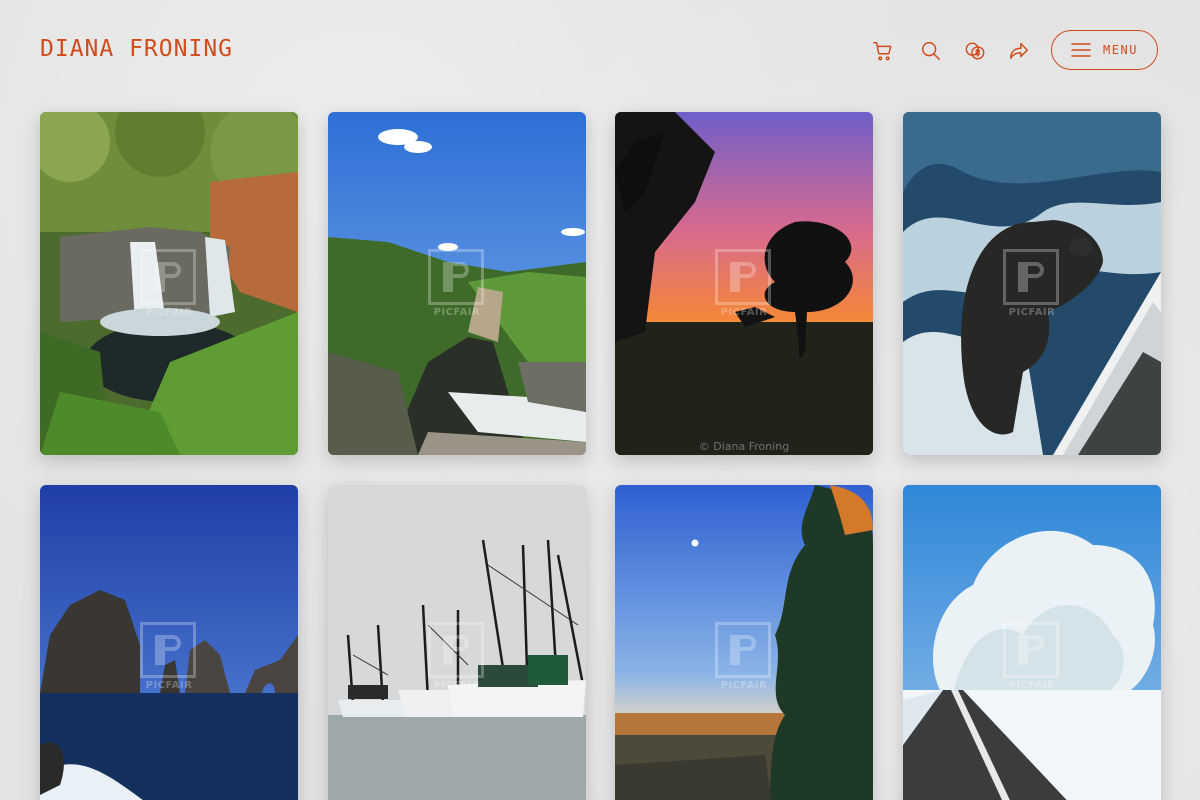 The image size is (1200, 800). I want to click on photo-evergreen-moon-field: PICFAIR, so click(744, 642).